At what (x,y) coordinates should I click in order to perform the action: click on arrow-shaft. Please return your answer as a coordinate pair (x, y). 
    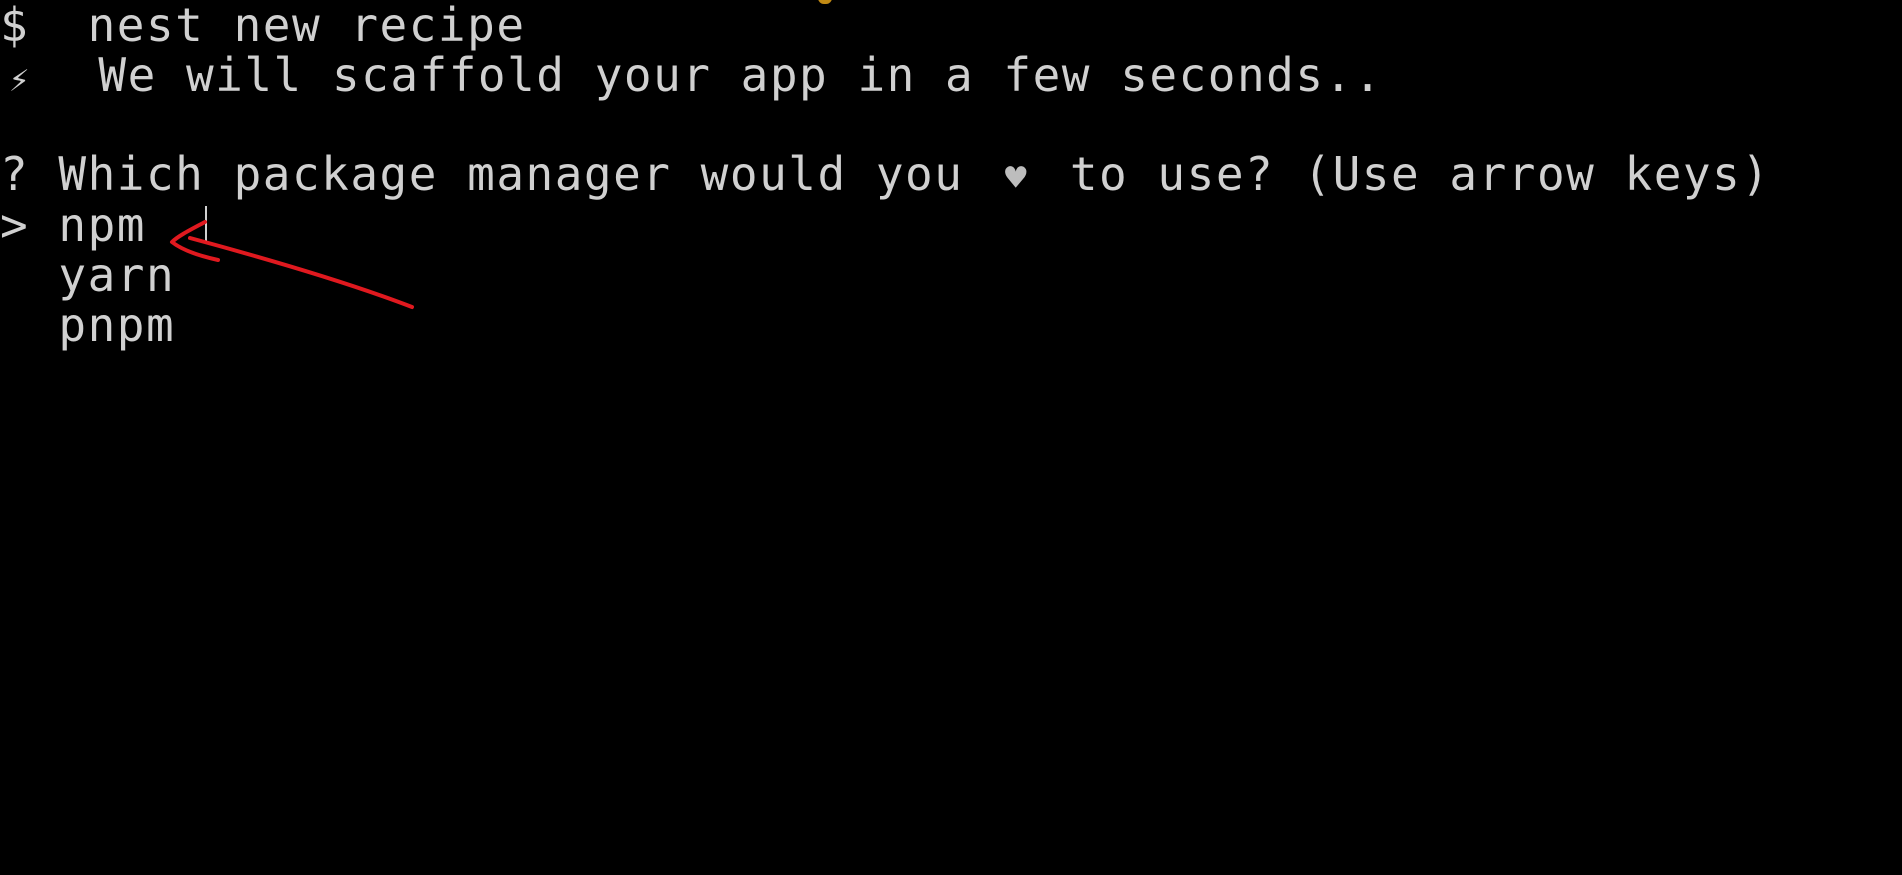
    Looking at the image, I should click on (301, 272).